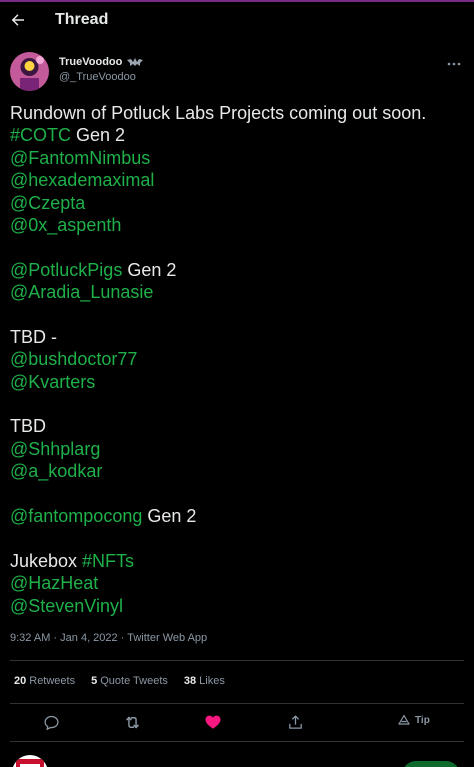 Image resolution: width=474 pixels, height=767 pixels. I want to click on share-button, so click(295, 722).